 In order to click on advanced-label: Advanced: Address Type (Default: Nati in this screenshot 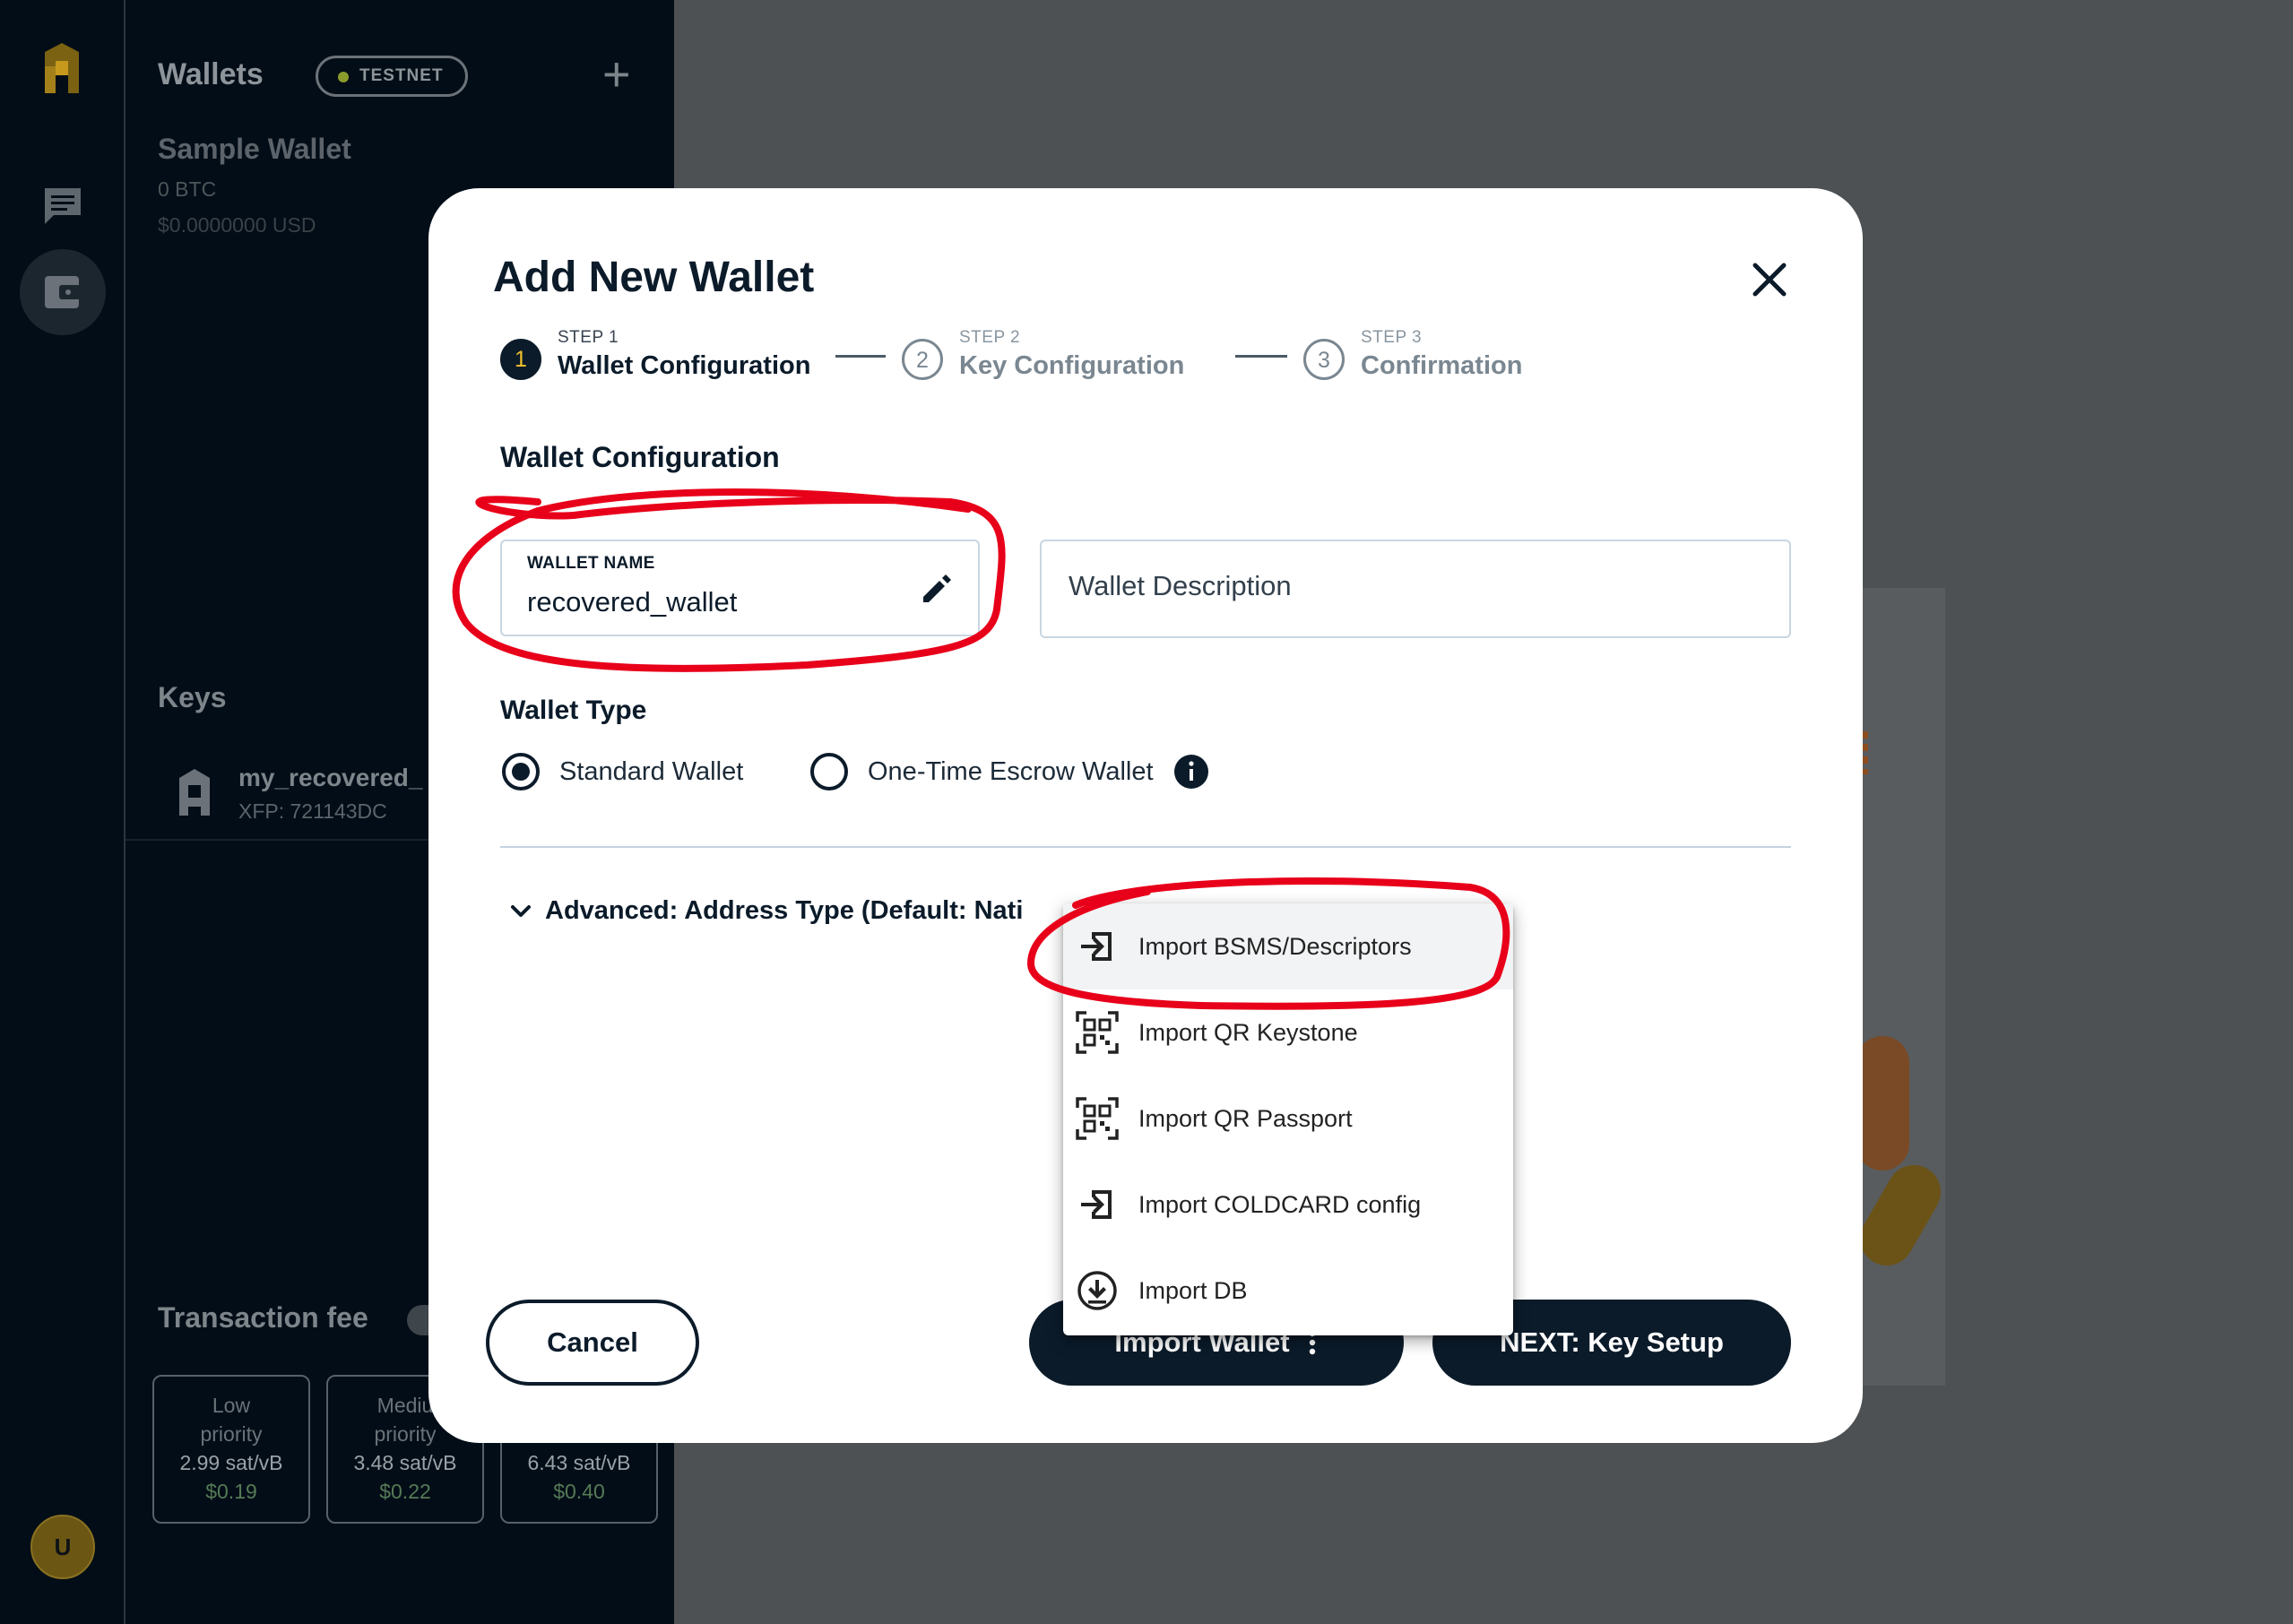, I will do `click(785, 911)`.